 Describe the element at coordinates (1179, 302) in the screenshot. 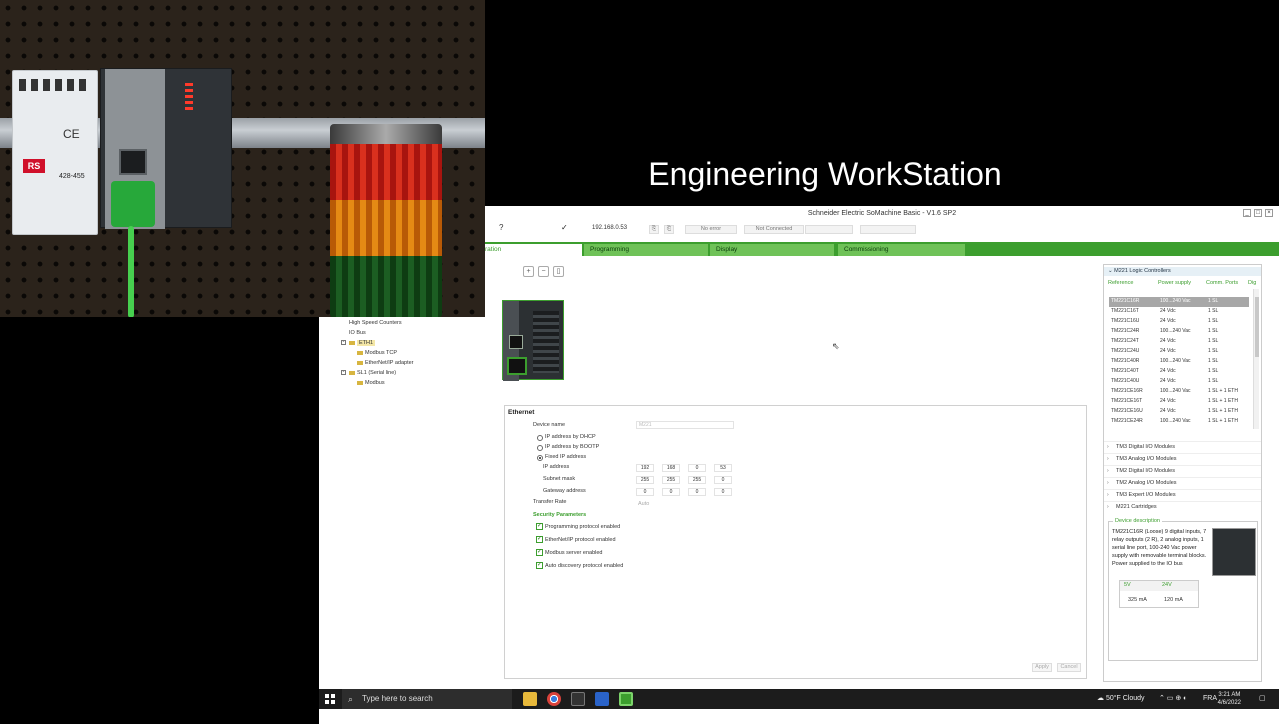

I see `catalog-row: TM221C16R 100...240 Vac 1 SL` at that location.